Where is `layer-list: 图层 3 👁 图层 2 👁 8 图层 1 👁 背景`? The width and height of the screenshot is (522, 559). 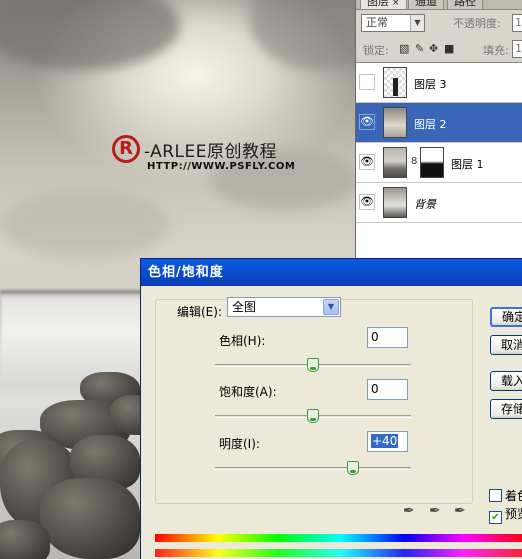
layer-list: 图层 3 👁 图层 2 👁 8 图层 1 👁 背景 is located at coordinates (439, 162).